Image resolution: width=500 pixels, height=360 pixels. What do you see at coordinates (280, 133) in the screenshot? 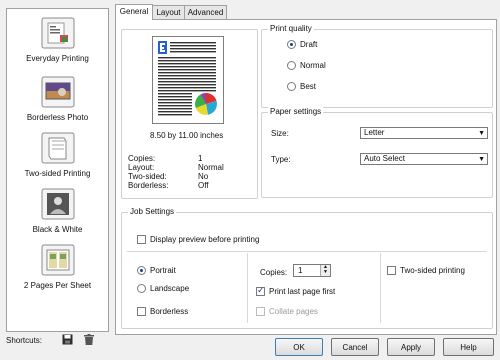
I see `size-label: Size:` at bounding box center [280, 133].